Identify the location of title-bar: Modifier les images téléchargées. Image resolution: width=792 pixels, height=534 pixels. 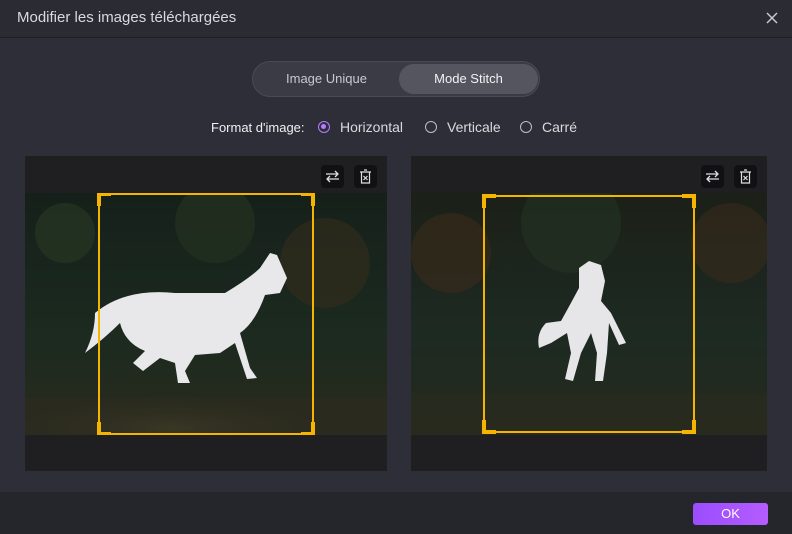
(396, 19).